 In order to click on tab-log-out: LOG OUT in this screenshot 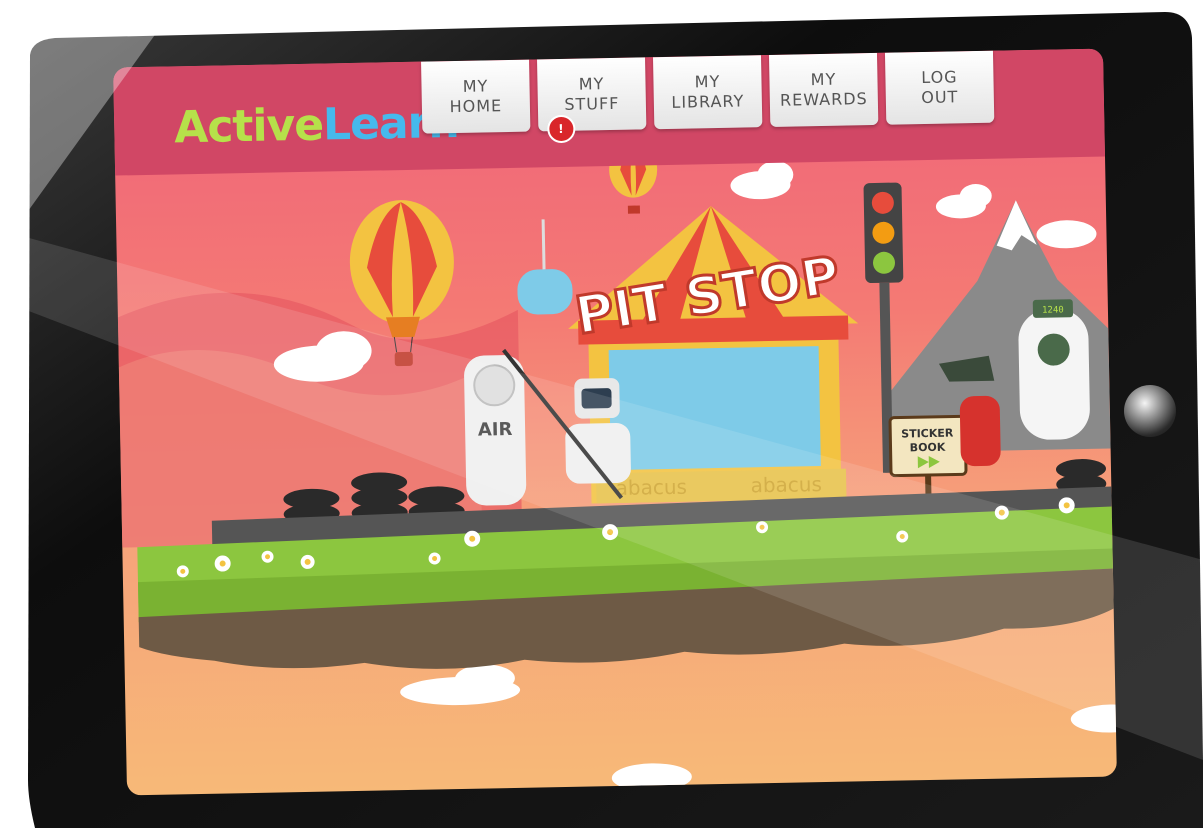, I will do `click(939, 87)`.